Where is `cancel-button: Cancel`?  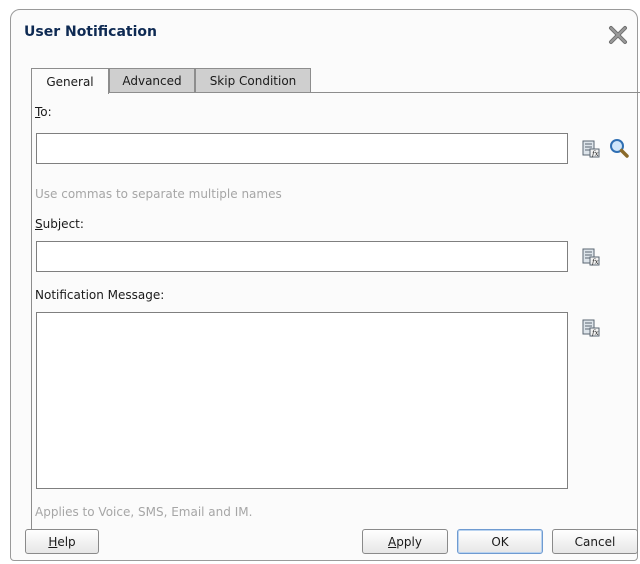 cancel-button: Cancel is located at coordinates (595, 541).